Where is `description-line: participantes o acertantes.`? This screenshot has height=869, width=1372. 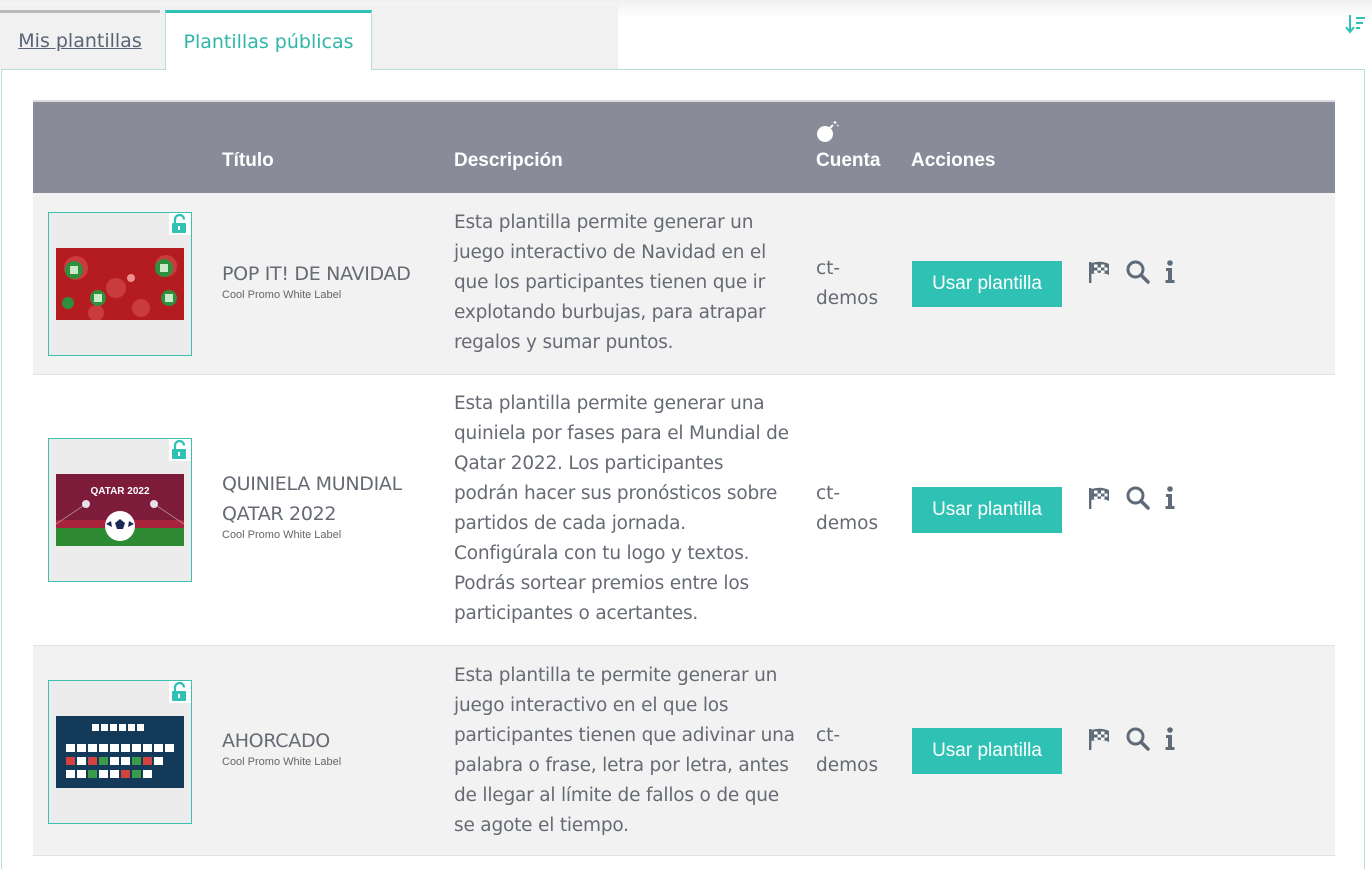
description-line: participantes o acertantes. is located at coordinates (576, 613).